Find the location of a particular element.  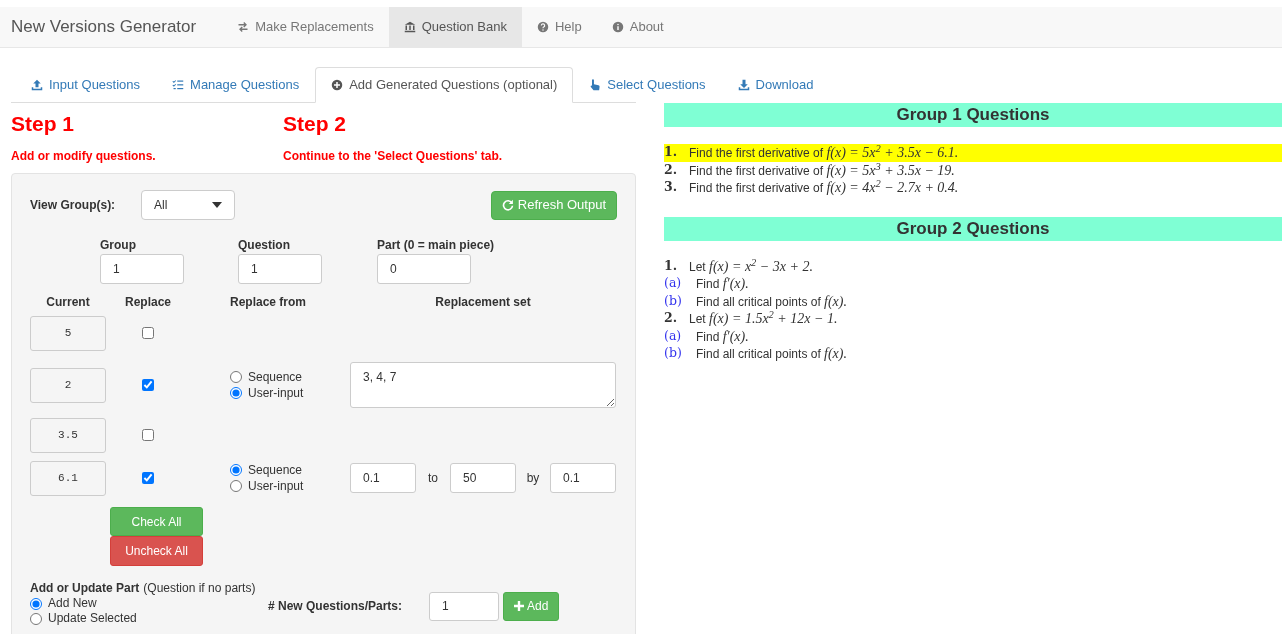

nav-link: Question Bank is located at coordinates (455, 27).